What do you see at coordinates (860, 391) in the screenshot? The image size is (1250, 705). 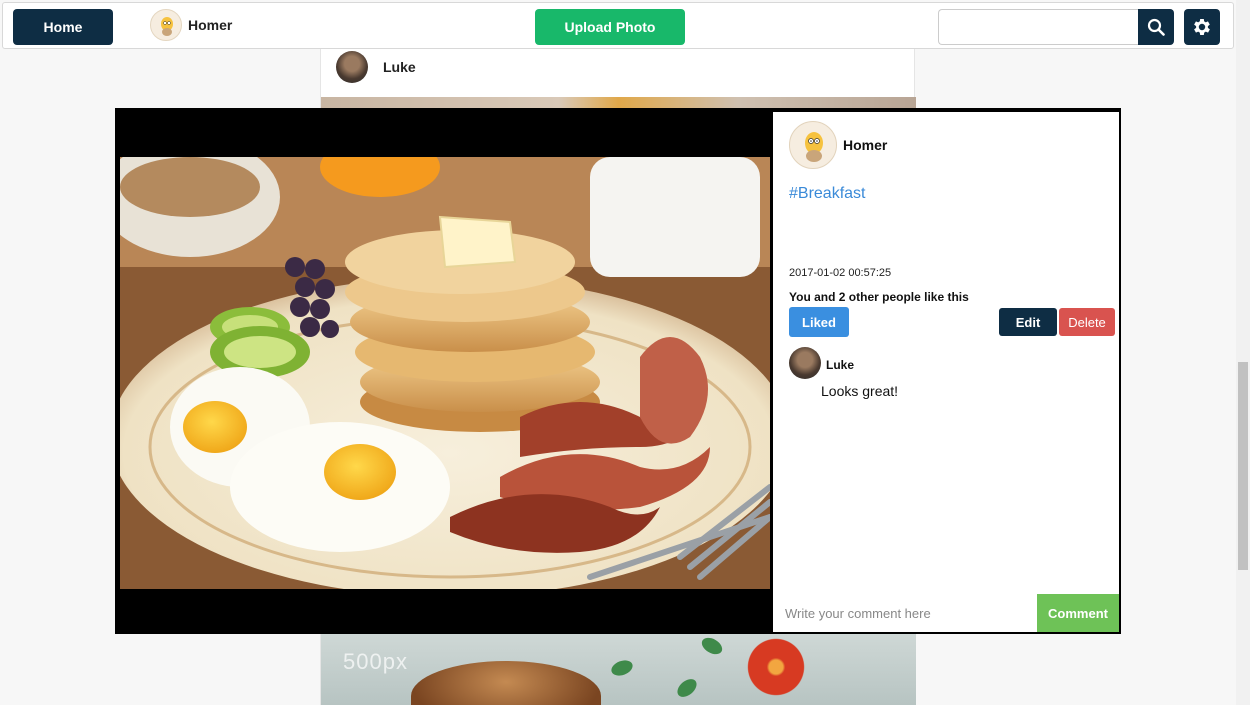 I see `comment-text: Looks great!` at bounding box center [860, 391].